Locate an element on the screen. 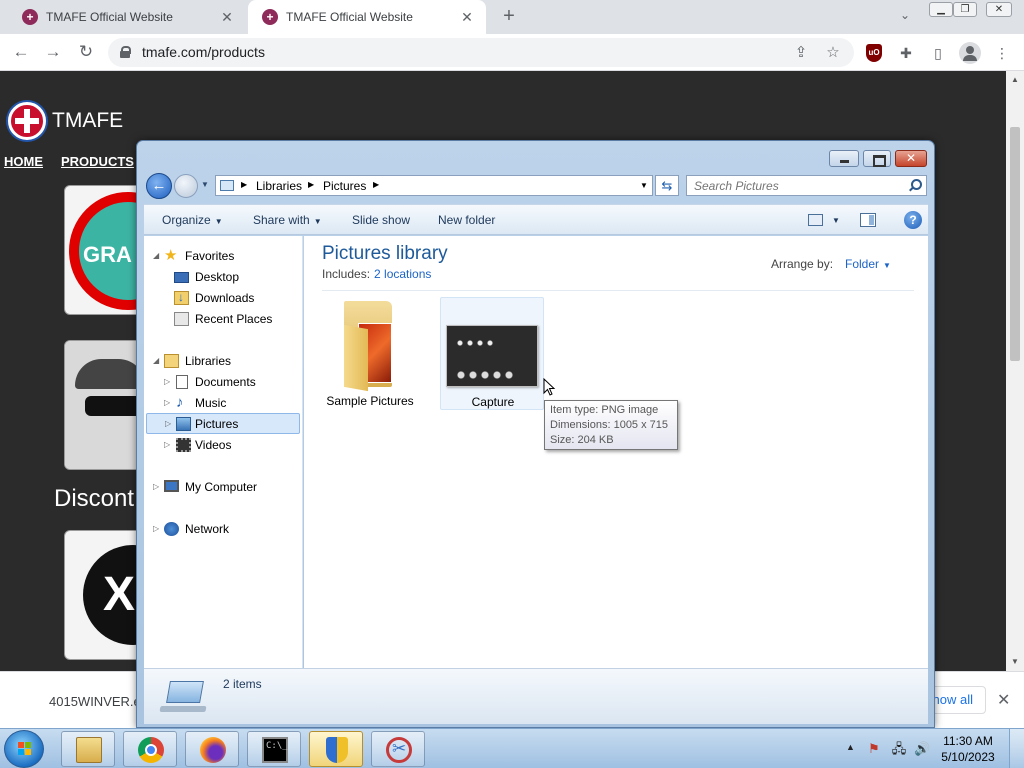 The height and width of the screenshot is (768, 1024). download-bar-close-icon: ✕ is located at coordinates (1003, 700).